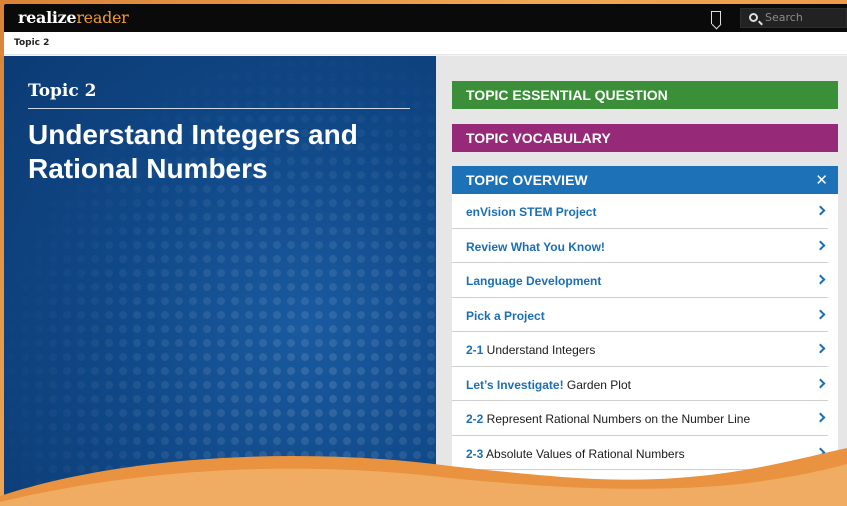 The image size is (847, 506). Describe the element at coordinates (527, 180) in the screenshot. I see `overview-label: TOPIC OVERVIEW` at that location.